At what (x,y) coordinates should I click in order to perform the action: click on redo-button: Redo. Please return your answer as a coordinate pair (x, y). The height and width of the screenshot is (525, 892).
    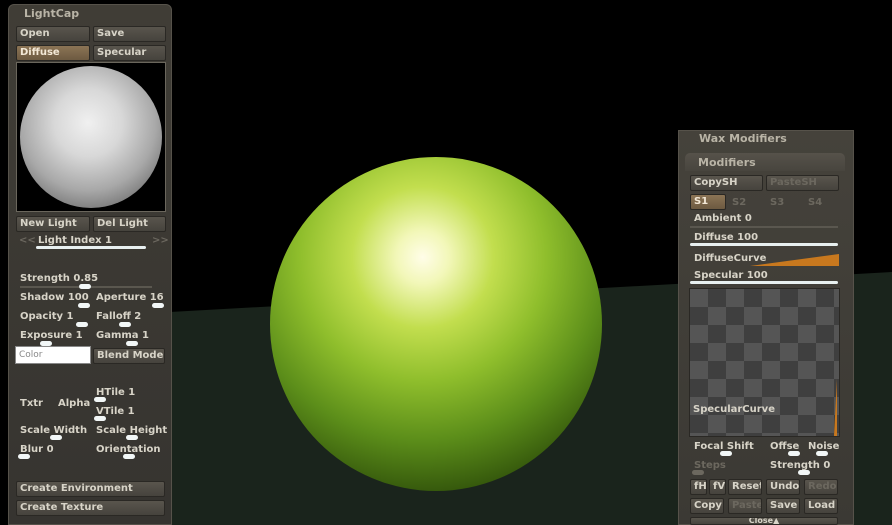
    Looking at the image, I should click on (821, 487).